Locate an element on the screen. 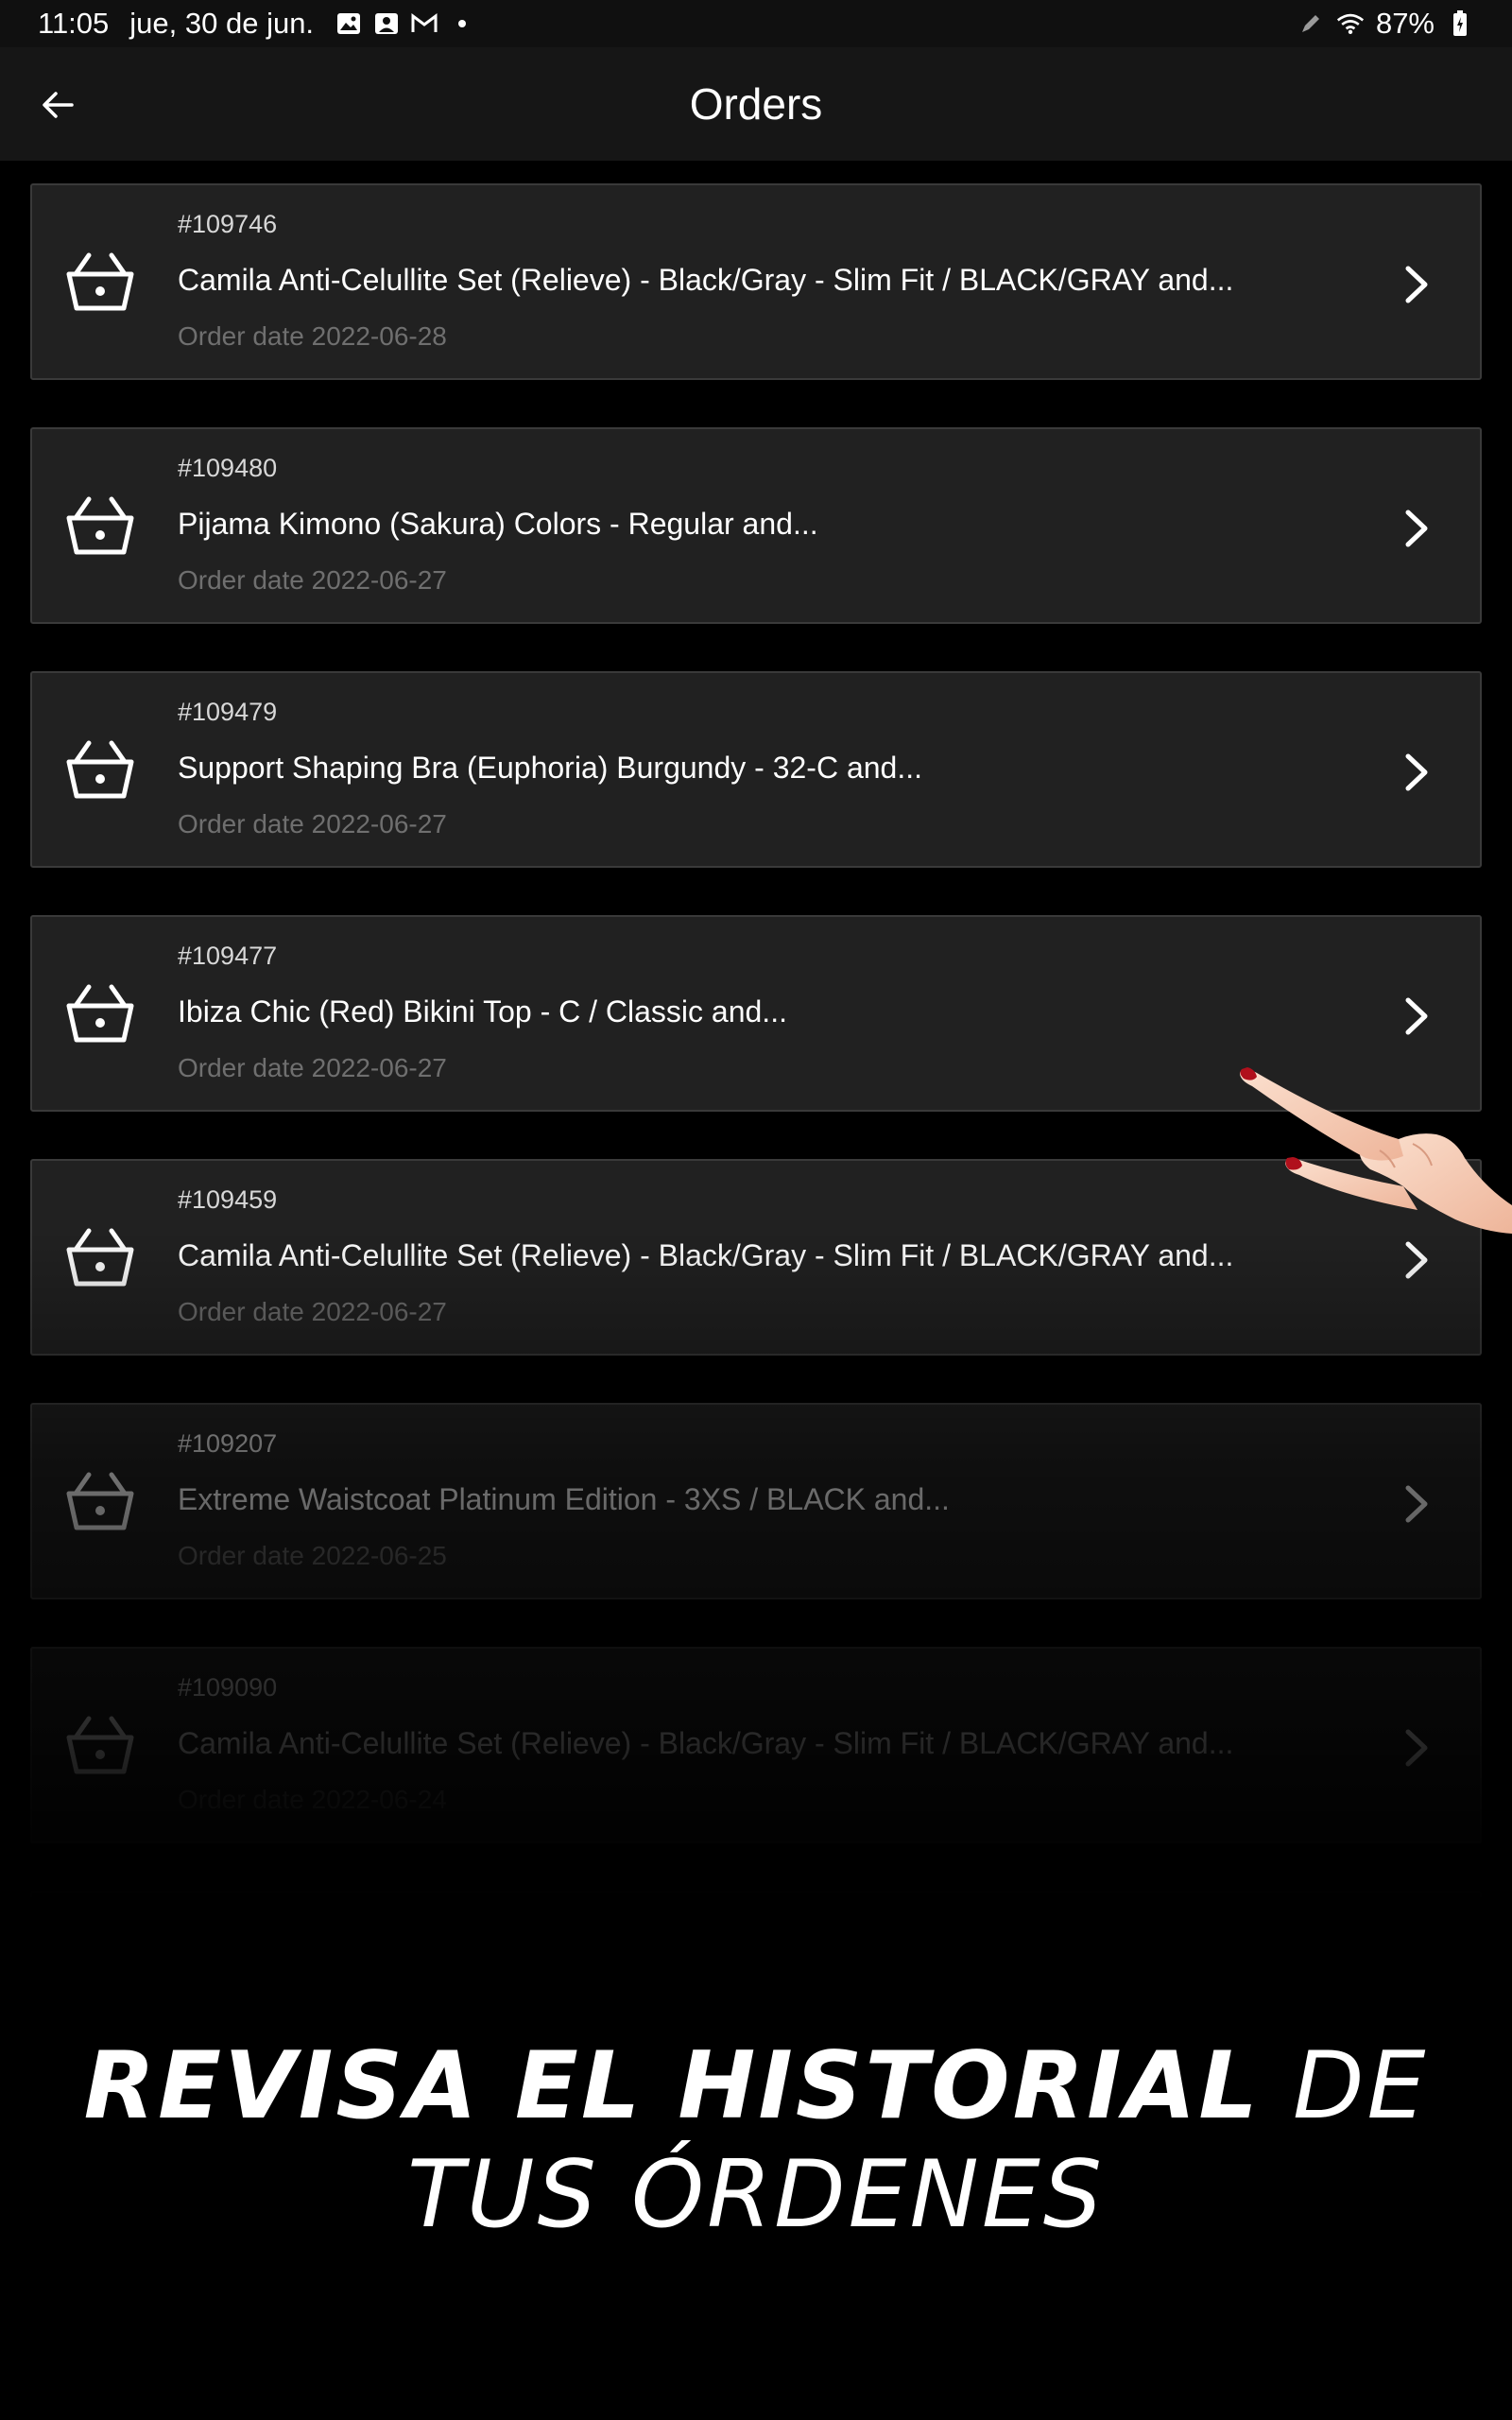  status-time: 11:05 is located at coordinates (74, 24).